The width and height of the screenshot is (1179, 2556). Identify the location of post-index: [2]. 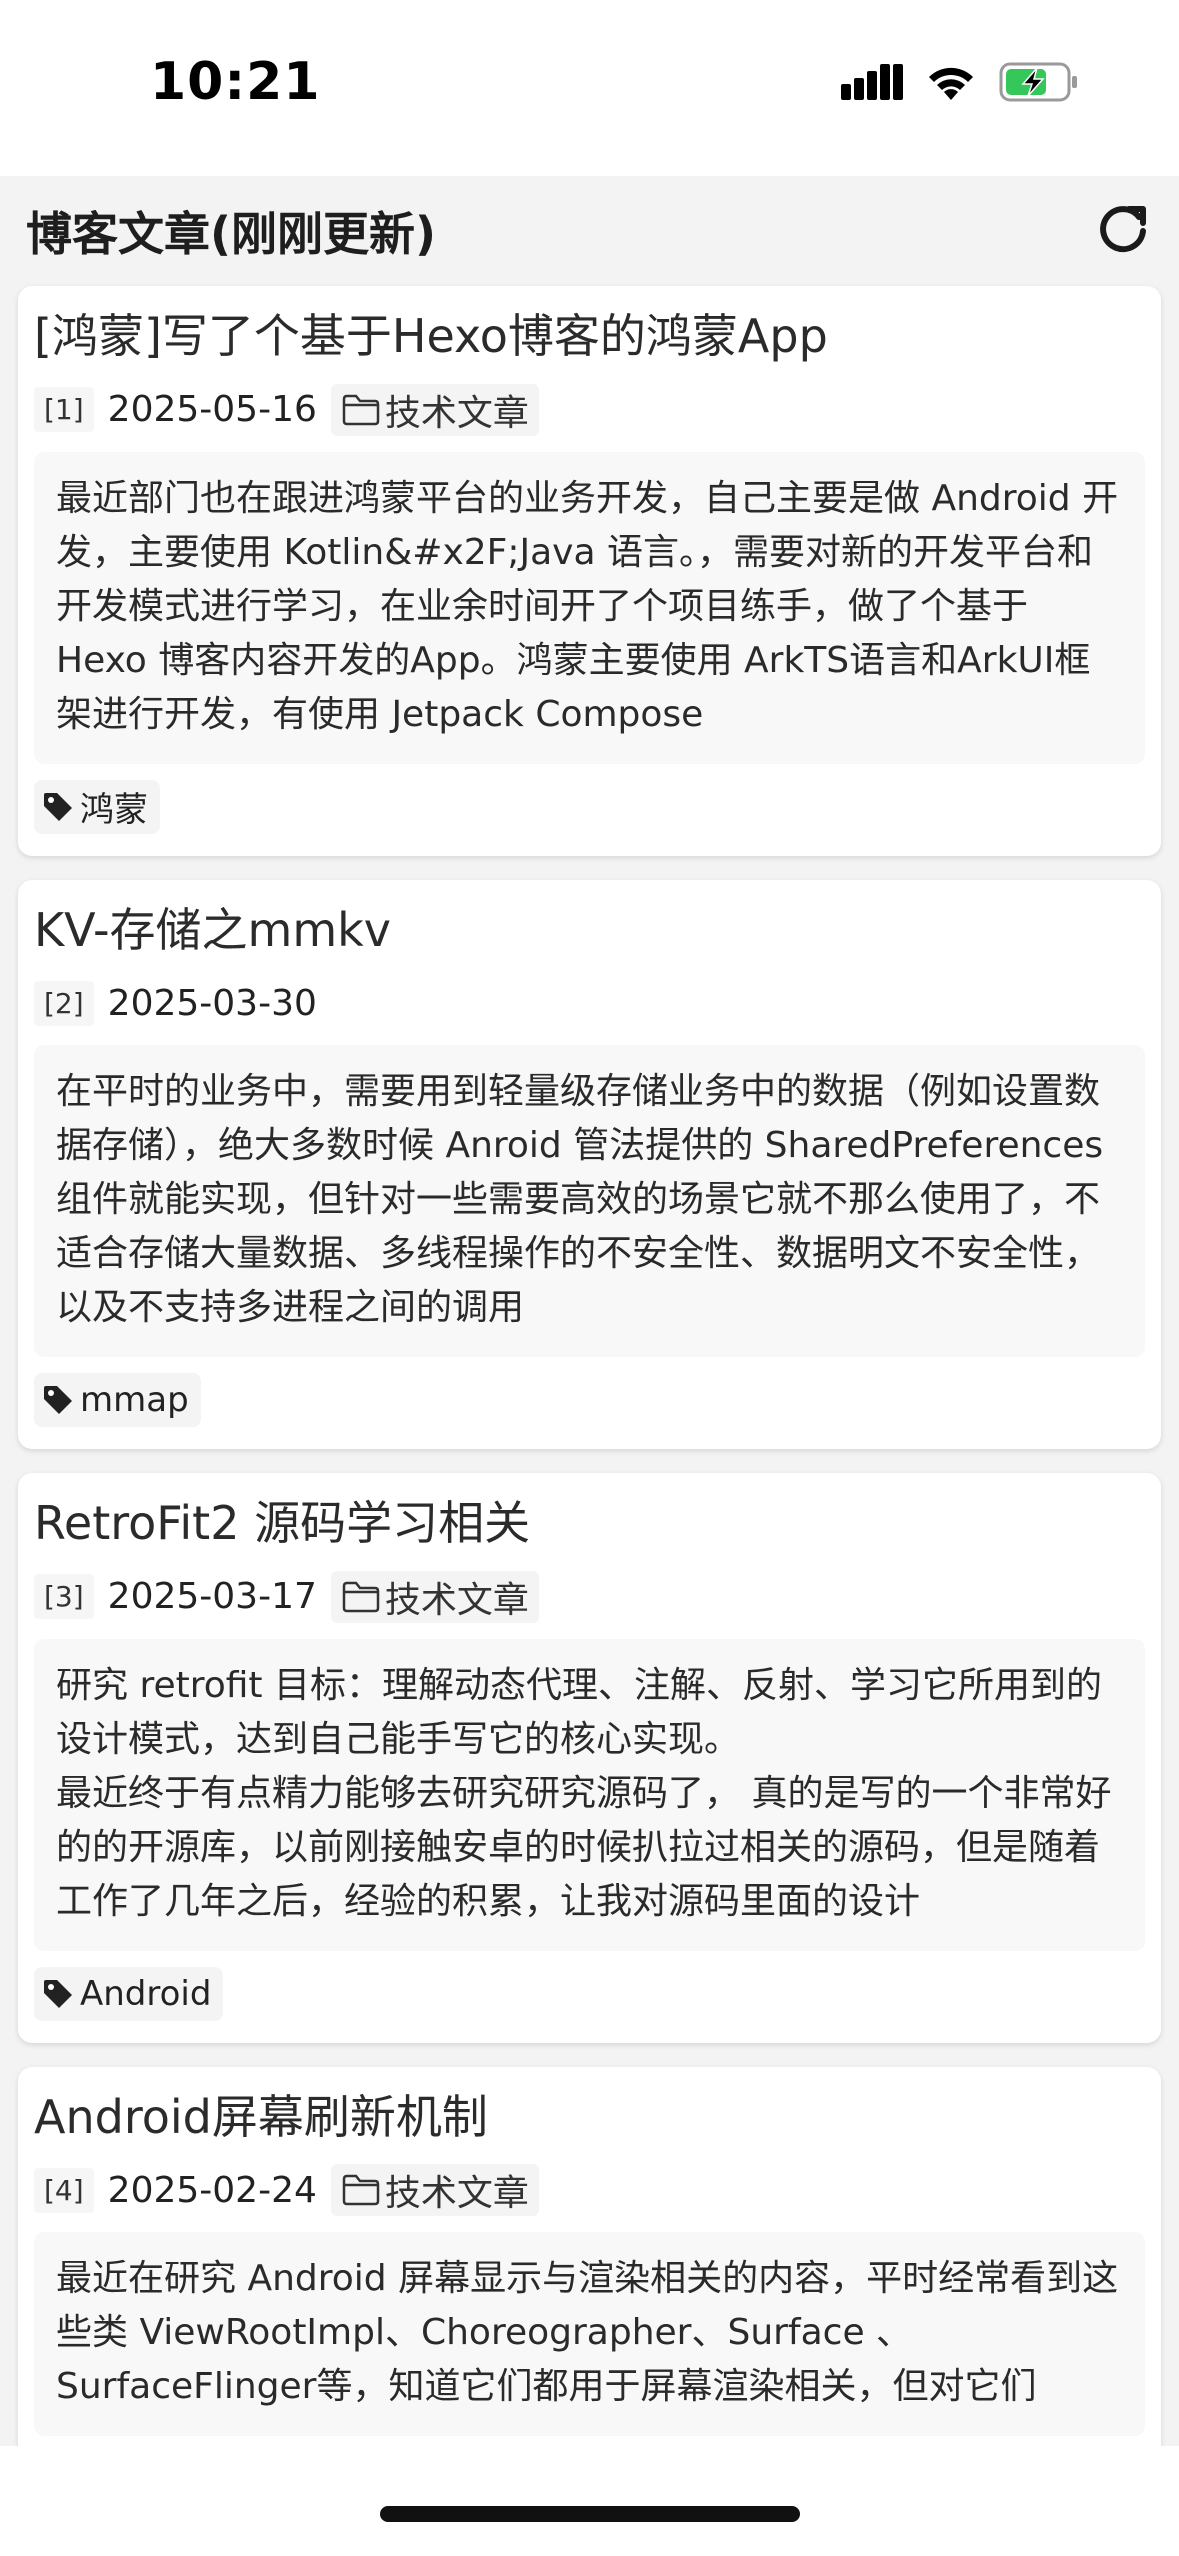
(64, 1003).